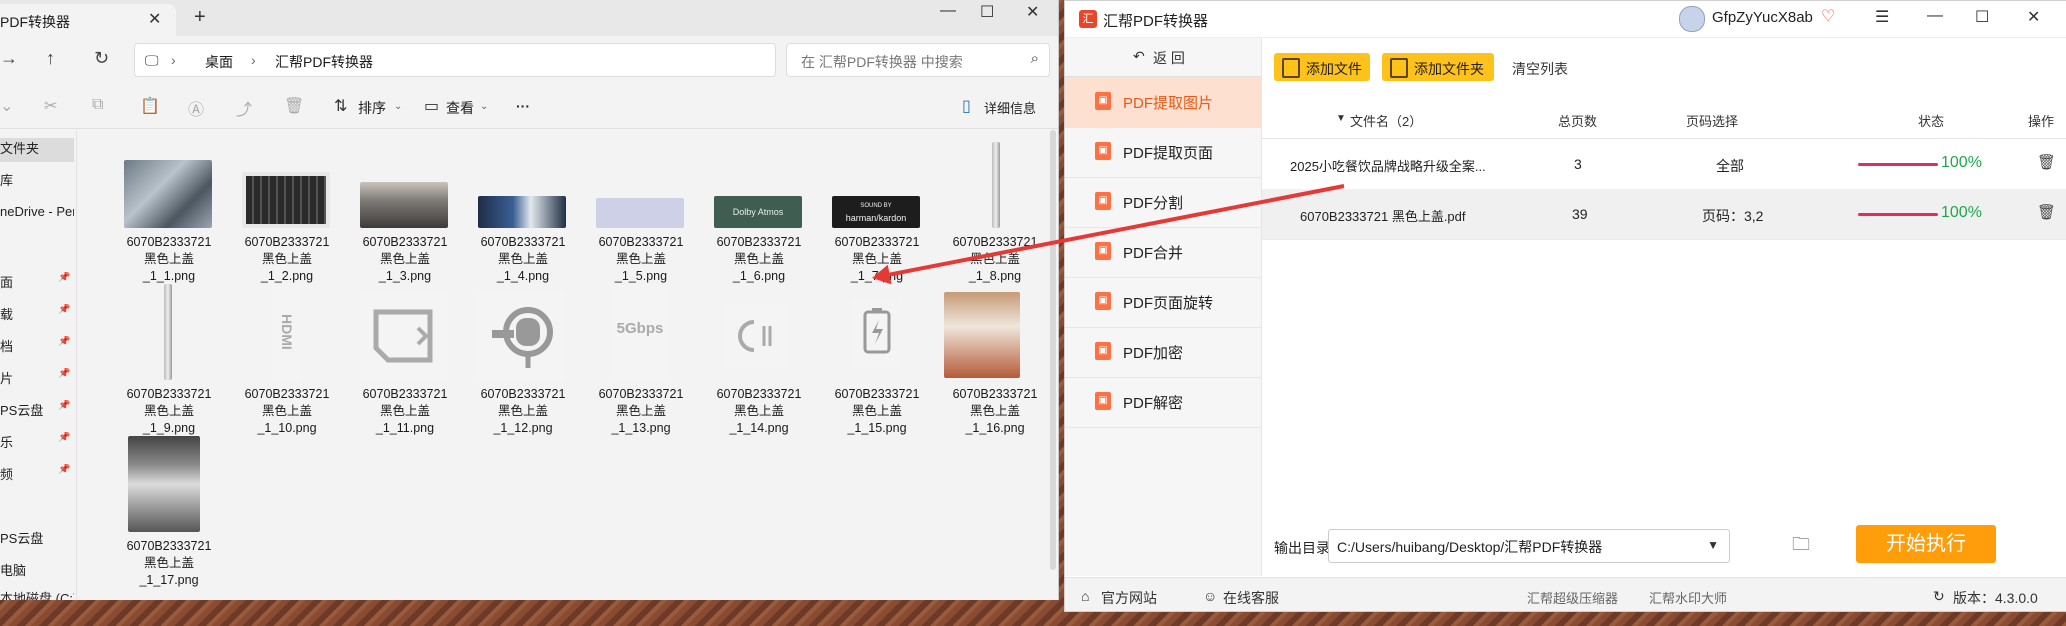  What do you see at coordinates (401, 359) in the screenshot?
I see `file-item: 6070B2333721 黑色上盖 _1_11.png` at bounding box center [401, 359].